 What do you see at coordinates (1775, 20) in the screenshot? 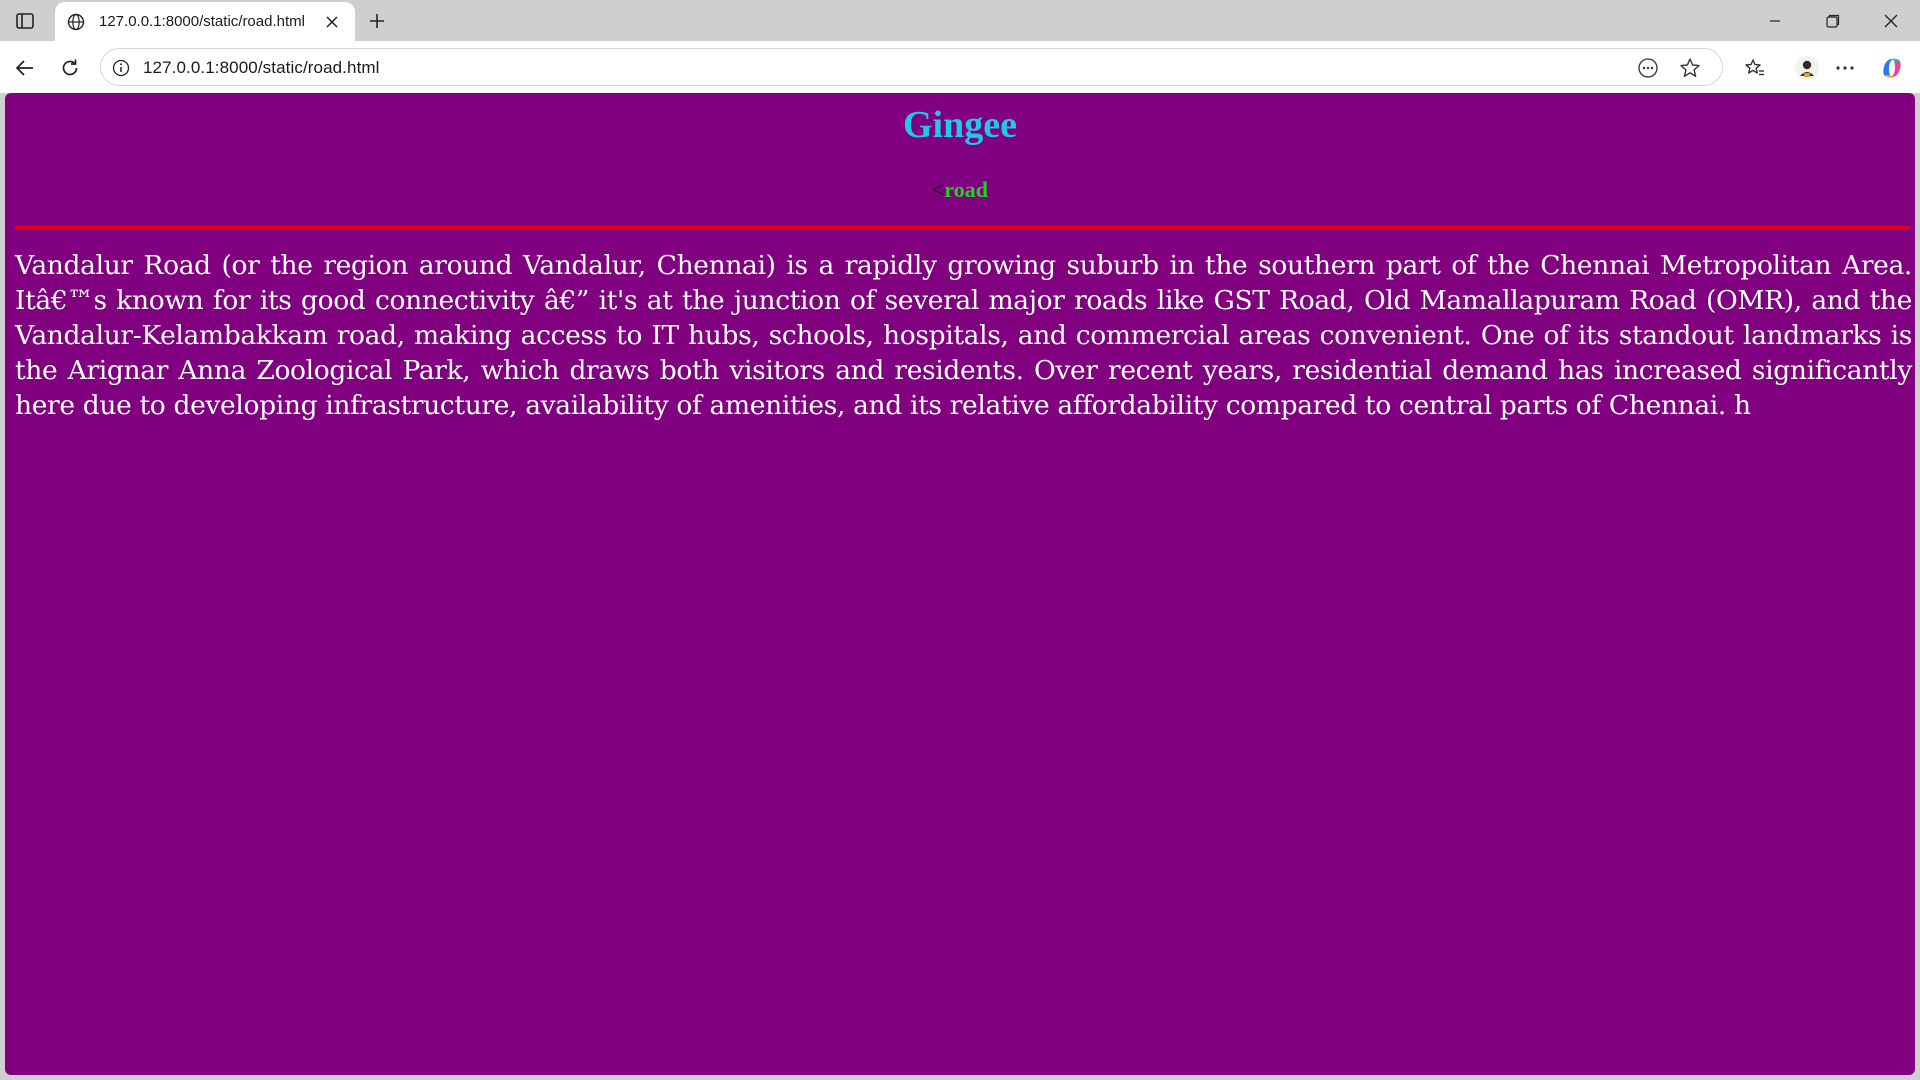
I see `minimize-icon` at bounding box center [1775, 20].